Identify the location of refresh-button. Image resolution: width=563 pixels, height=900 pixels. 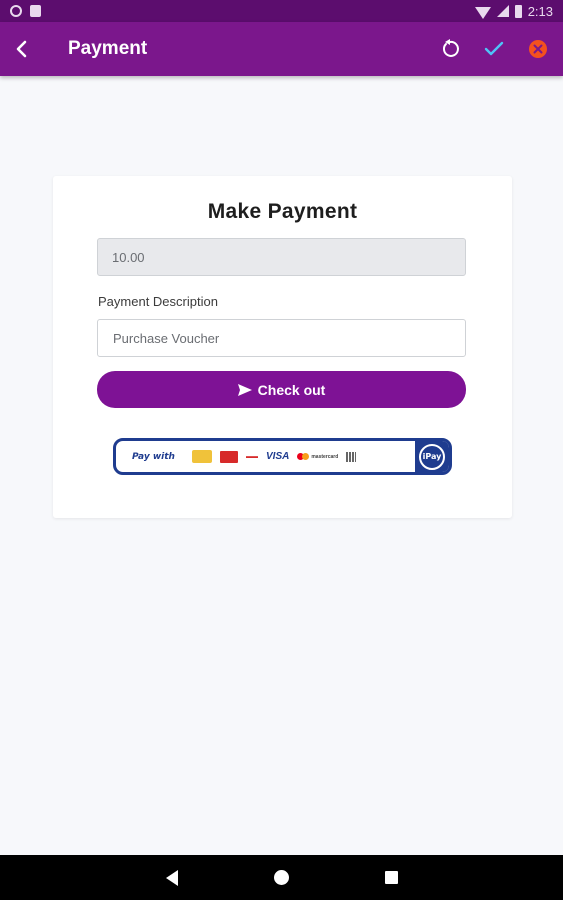
(450, 49).